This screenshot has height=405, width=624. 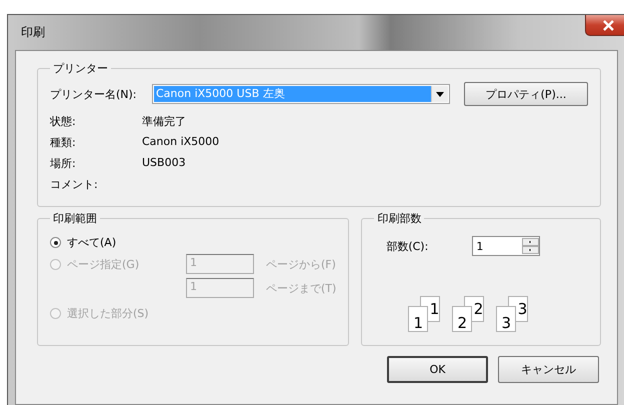 What do you see at coordinates (506, 246) in the screenshot?
I see `copies-spinner: 1` at bounding box center [506, 246].